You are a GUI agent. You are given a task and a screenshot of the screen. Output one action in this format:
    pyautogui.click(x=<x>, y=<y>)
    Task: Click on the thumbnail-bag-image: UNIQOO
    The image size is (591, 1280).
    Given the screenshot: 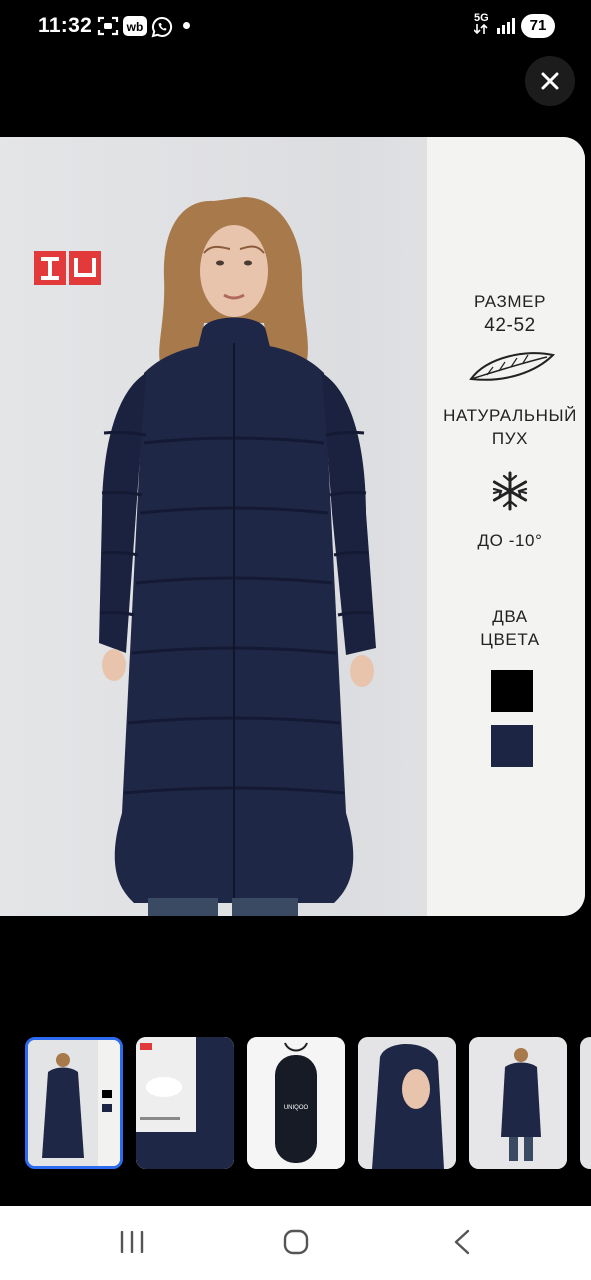 What is the action you would take?
    pyautogui.click(x=296, y=1103)
    